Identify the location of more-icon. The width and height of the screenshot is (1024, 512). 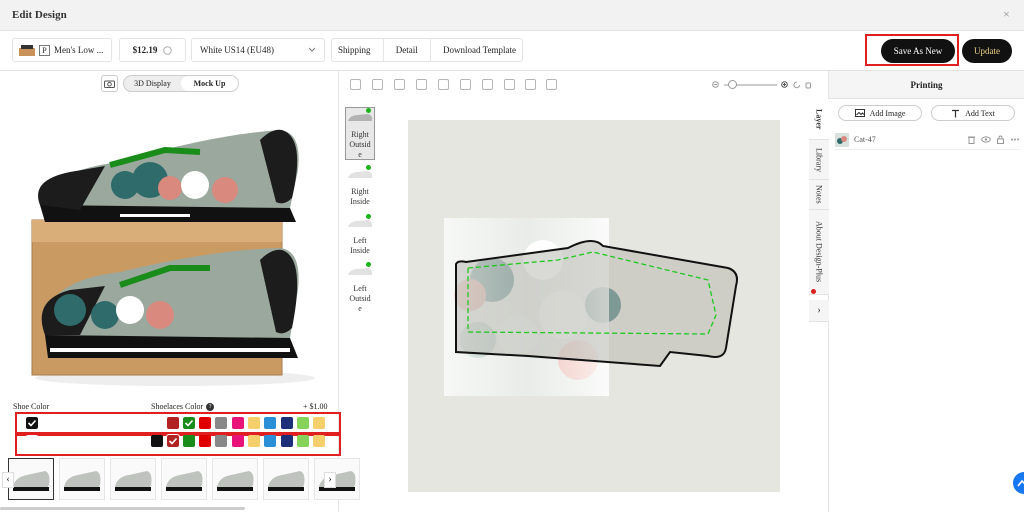
(1015, 139).